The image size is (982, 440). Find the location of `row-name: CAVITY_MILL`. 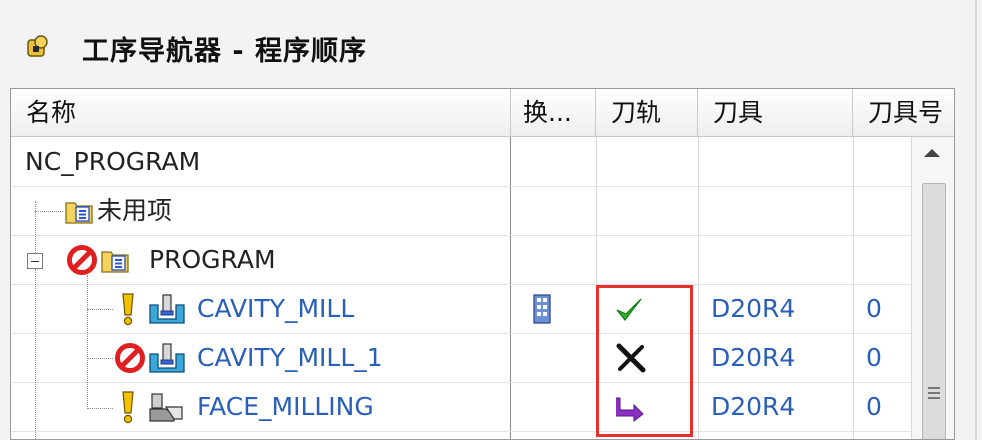

row-name: CAVITY_MILL is located at coordinates (276, 308).